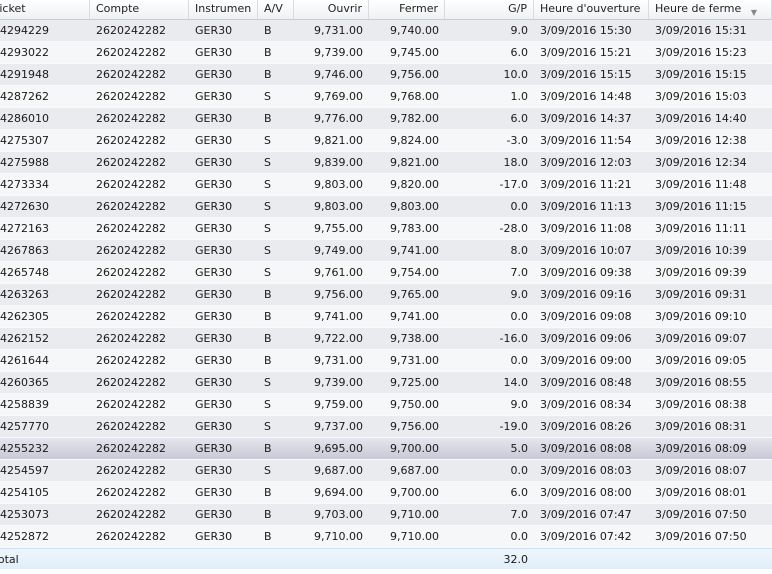 Image resolution: width=772 pixels, height=574 pixels. Describe the element at coordinates (414, 294) in the screenshot. I see `cell-close-price: 9,765.00` at that location.